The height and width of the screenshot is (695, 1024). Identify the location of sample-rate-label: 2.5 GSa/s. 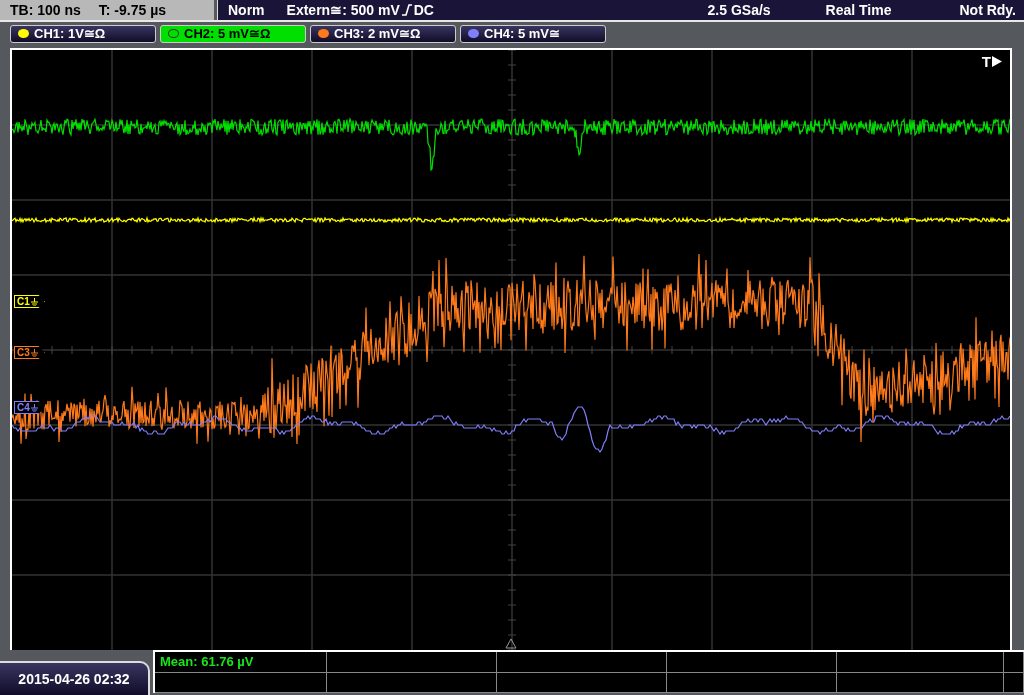
(739, 9).